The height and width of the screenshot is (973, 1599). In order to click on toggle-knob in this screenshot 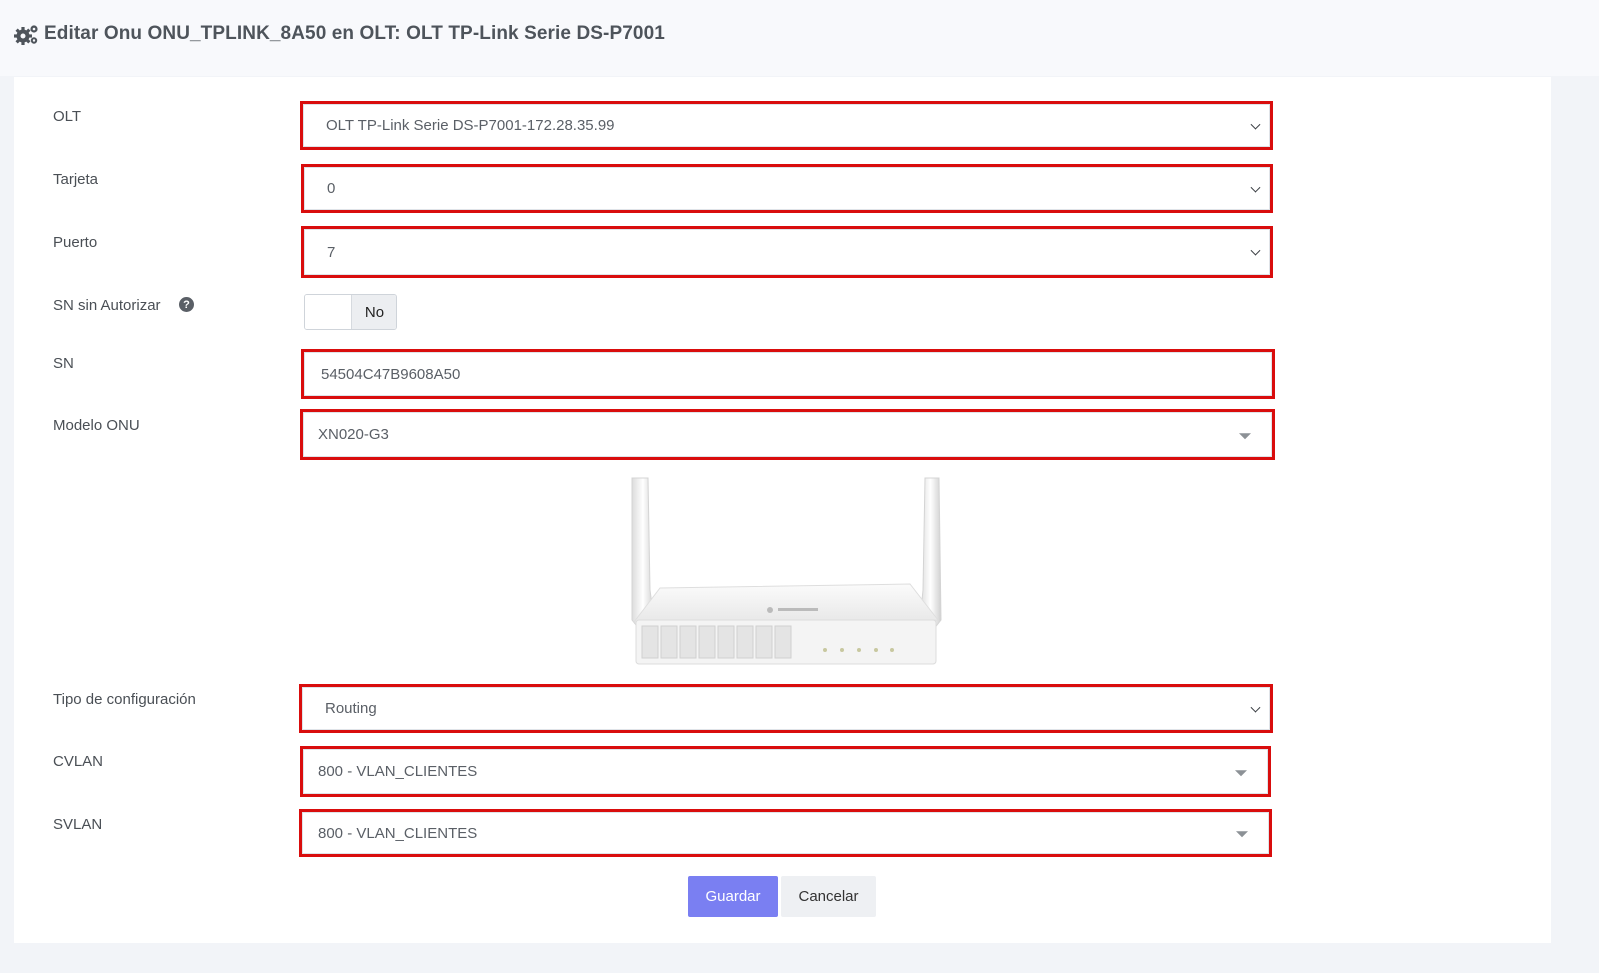, I will do `click(328, 312)`.